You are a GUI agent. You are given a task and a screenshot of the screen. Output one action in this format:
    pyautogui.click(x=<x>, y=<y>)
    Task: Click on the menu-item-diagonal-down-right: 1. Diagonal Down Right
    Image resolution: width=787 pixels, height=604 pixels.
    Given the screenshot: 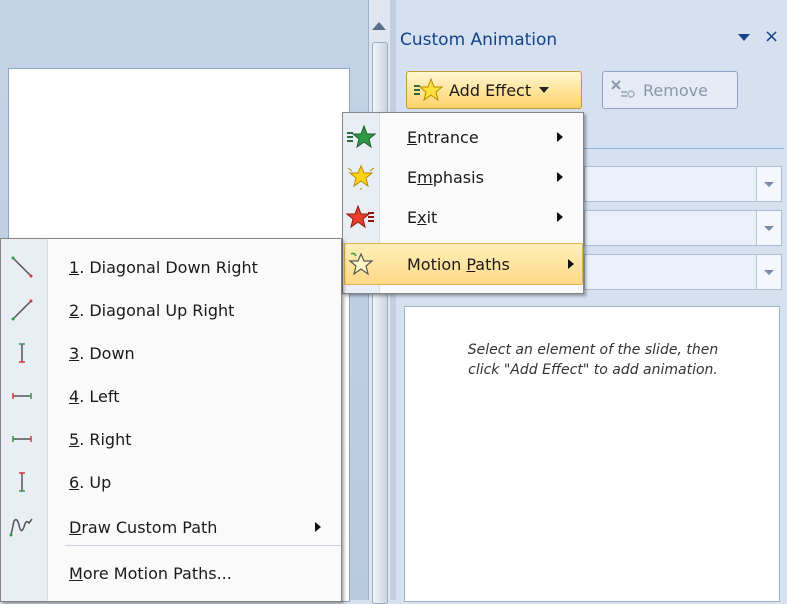 What is the action you would take?
    pyautogui.click(x=170, y=267)
    